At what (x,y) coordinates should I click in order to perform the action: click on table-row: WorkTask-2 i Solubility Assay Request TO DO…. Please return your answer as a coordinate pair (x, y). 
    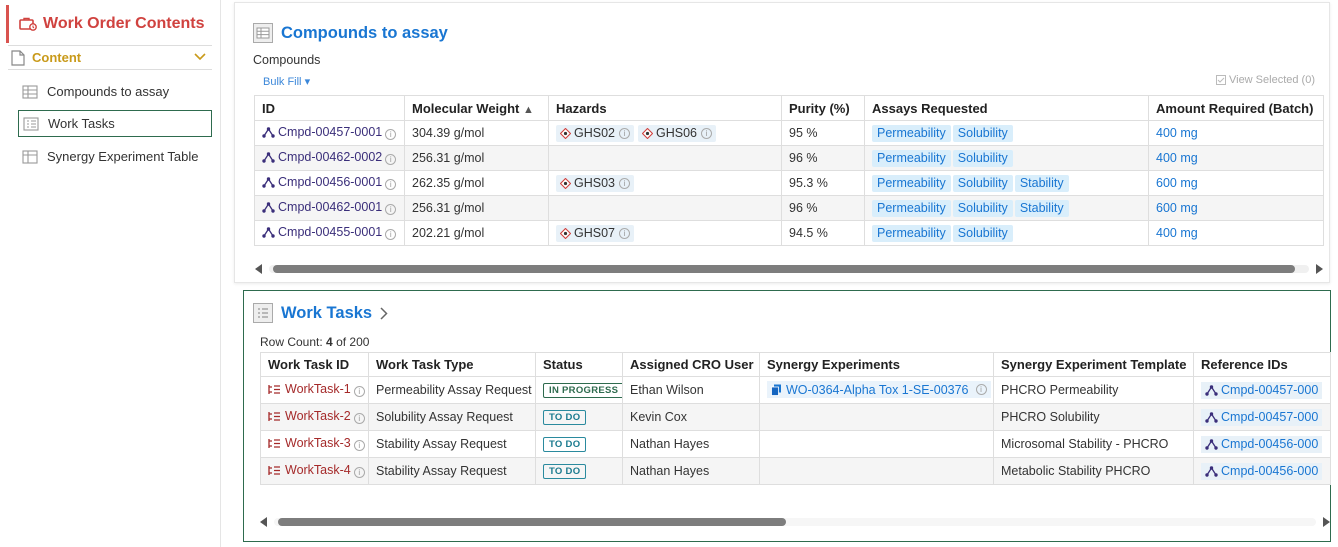
    Looking at the image, I should click on (795, 417).